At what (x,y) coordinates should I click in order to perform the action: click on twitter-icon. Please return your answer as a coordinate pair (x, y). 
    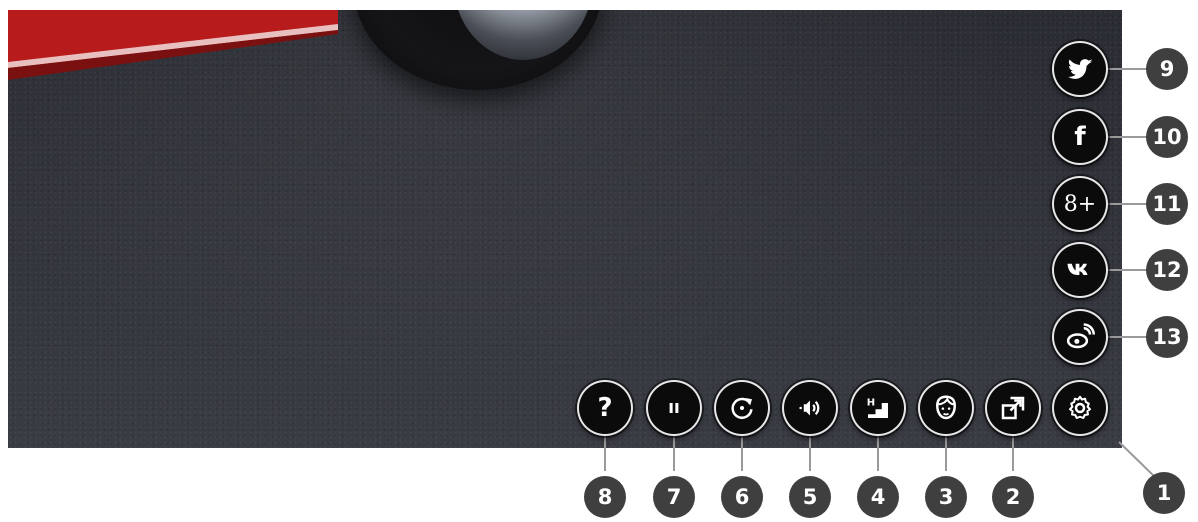
    Looking at the image, I should click on (1080, 69).